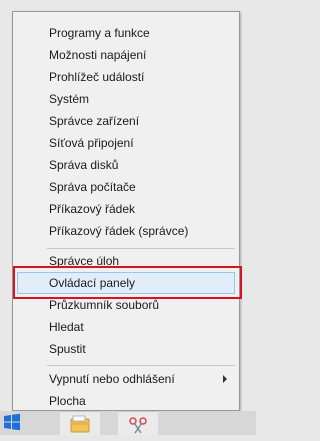 The image size is (320, 441). I want to click on menu-item-programs-features: Programy a funkce, so click(126, 33).